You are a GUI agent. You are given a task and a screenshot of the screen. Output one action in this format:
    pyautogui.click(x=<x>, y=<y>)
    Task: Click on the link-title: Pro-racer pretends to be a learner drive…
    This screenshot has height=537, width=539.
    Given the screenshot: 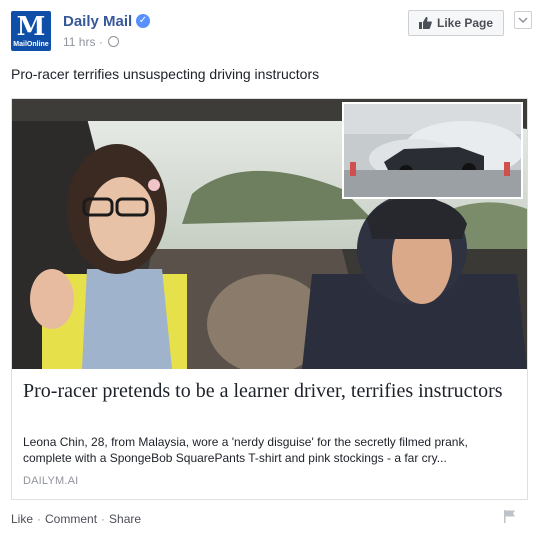 What is the action you would take?
    pyautogui.click(x=270, y=391)
    